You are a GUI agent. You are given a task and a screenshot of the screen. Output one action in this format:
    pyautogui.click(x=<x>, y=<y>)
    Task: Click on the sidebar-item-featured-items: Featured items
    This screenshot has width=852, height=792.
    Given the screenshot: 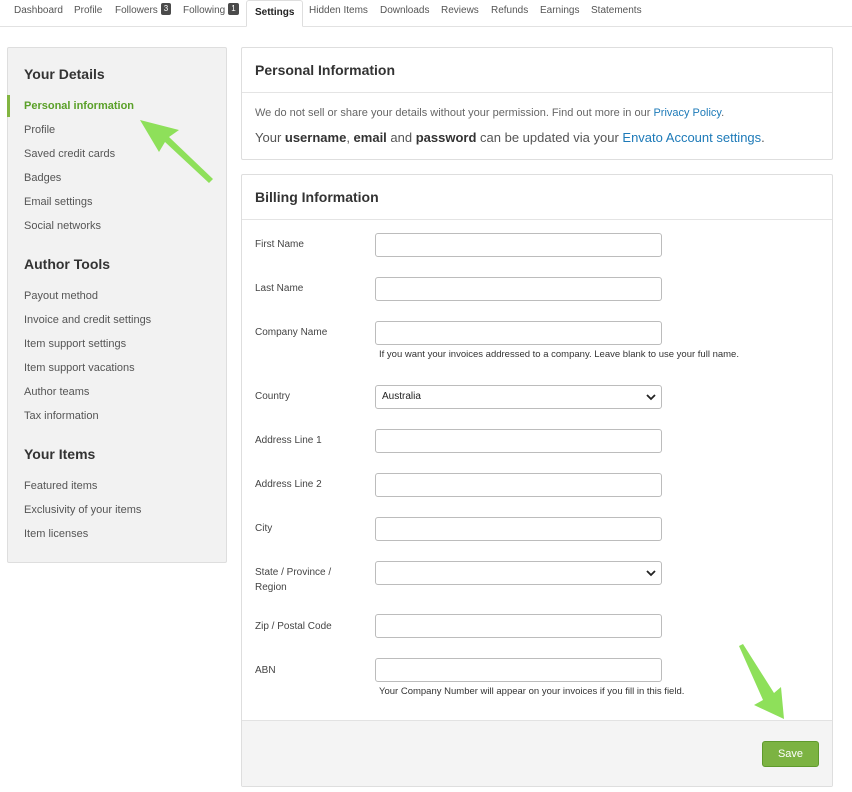 What is the action you would take?
    pyautogui.click(x=60, y=486)
    